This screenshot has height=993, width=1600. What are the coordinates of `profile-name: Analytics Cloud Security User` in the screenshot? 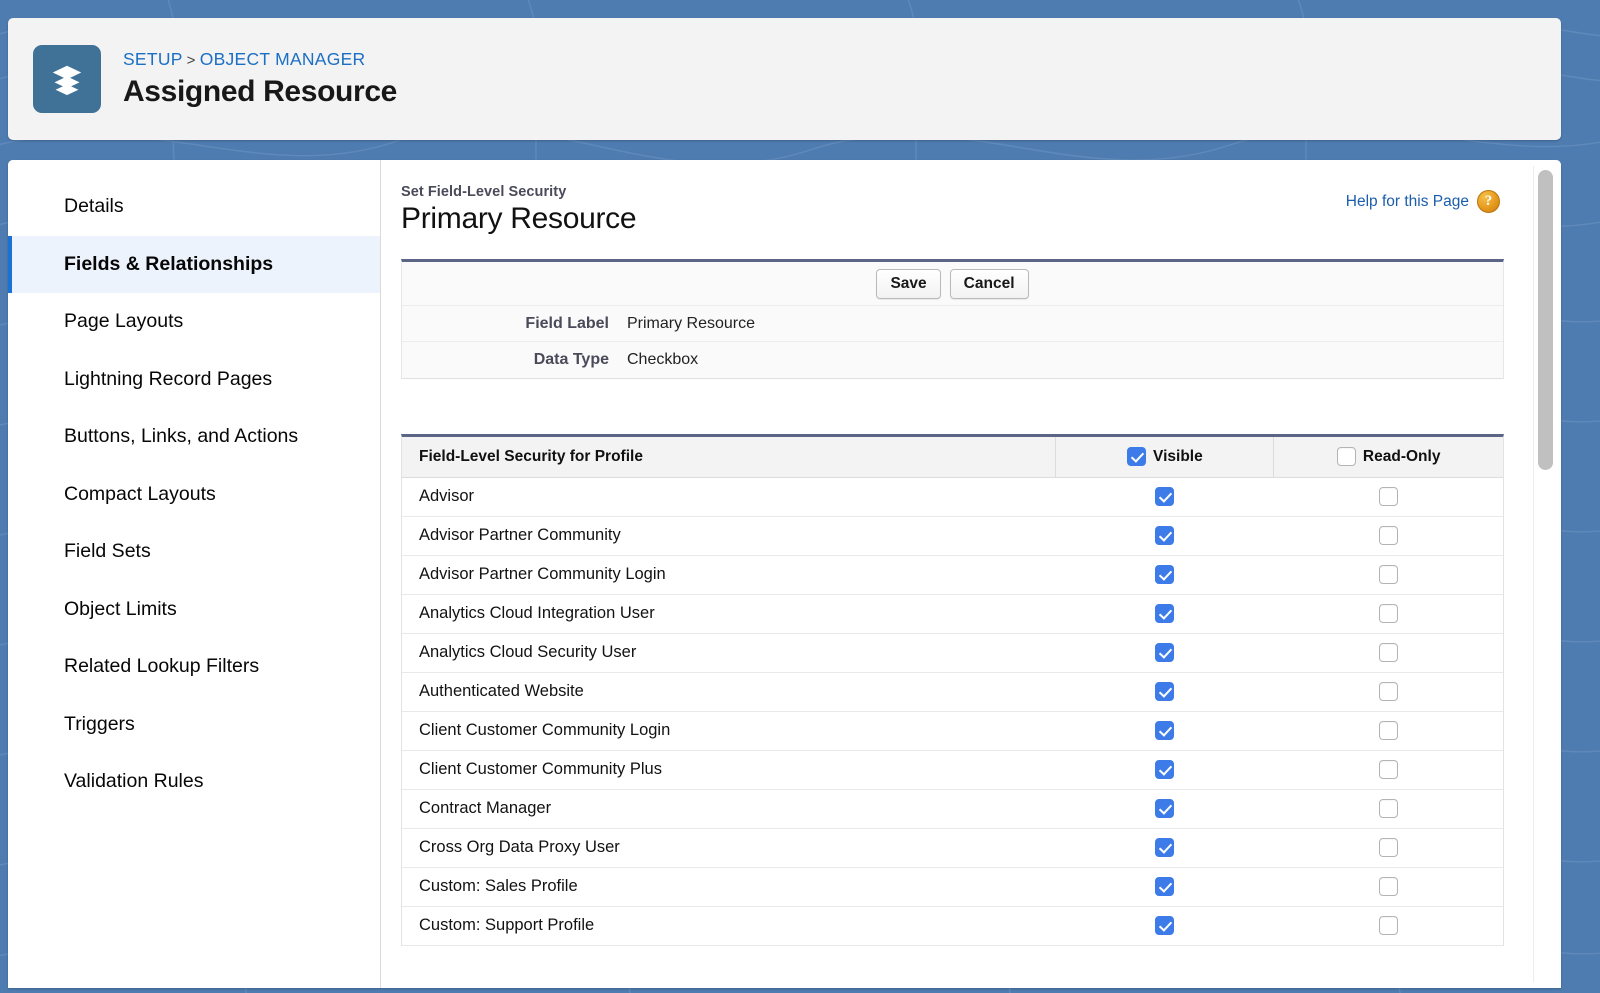 It's located at (729, 653).